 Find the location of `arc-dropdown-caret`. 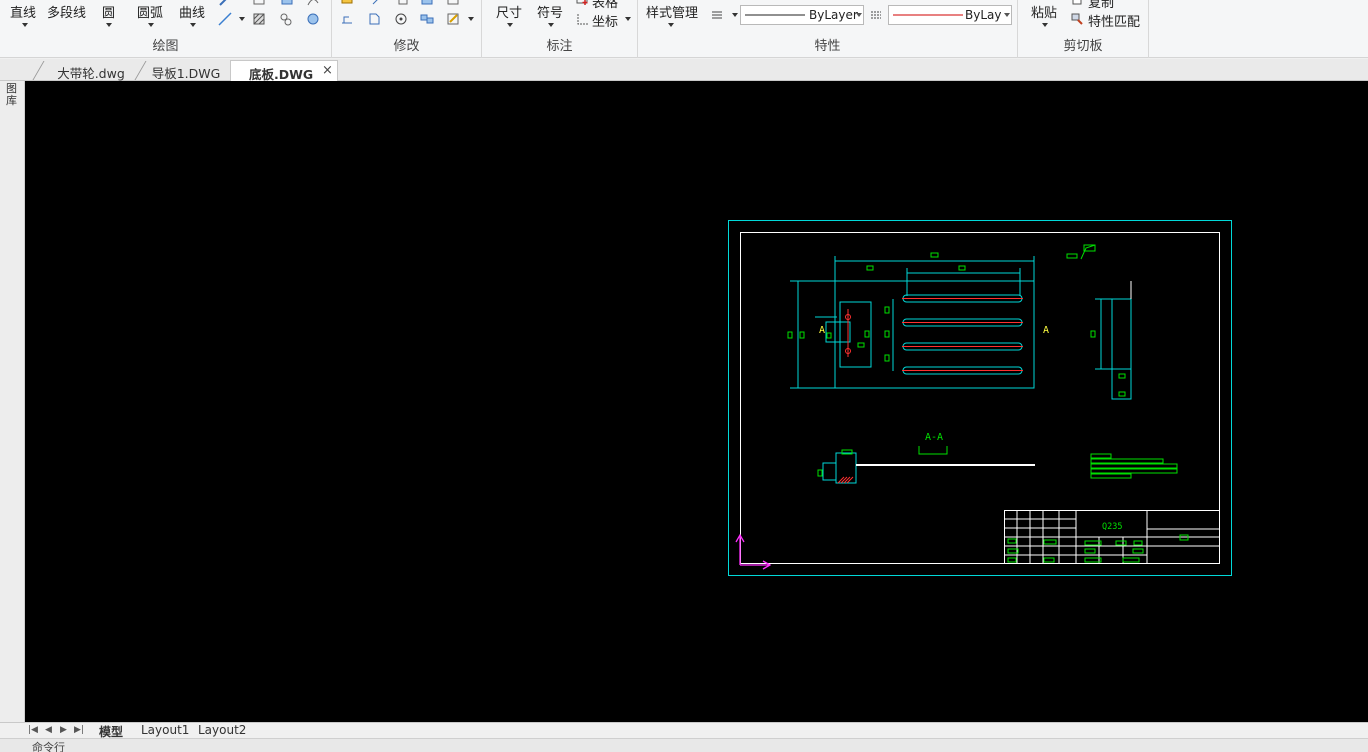

arc-dropdown-caret is located at coordinates (151, 25).